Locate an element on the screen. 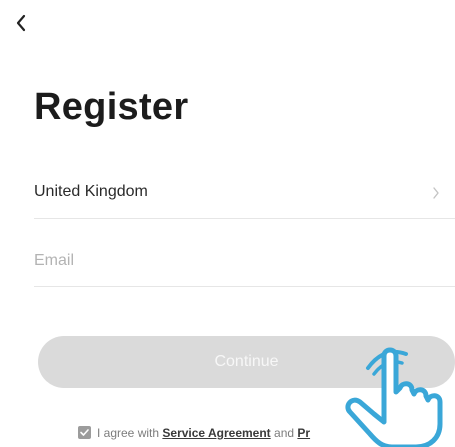 The height and width of the screenshot is (447, 455). agreement-conjunction: and is located at coordinates (284, 433).